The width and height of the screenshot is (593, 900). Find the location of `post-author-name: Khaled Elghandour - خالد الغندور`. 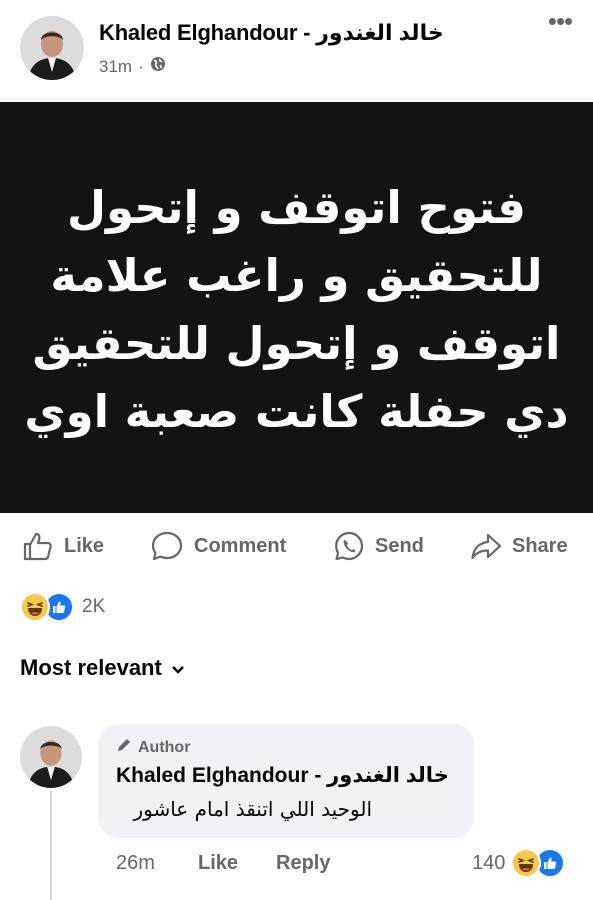

post-author-name: Khaled Elghandour - خالد الغندور is located at coordinates (271, 33).